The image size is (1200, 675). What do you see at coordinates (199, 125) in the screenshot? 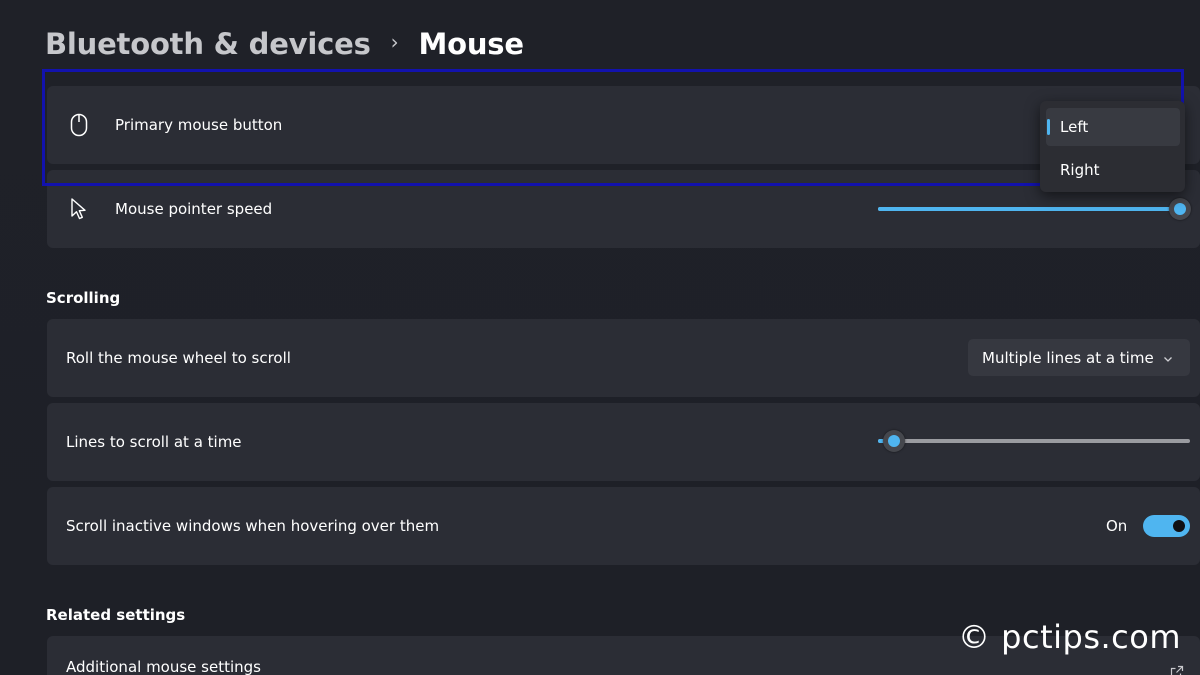
I see `primary-mouse-button-label: Primary mouse button` at bounding box center [199, 125].